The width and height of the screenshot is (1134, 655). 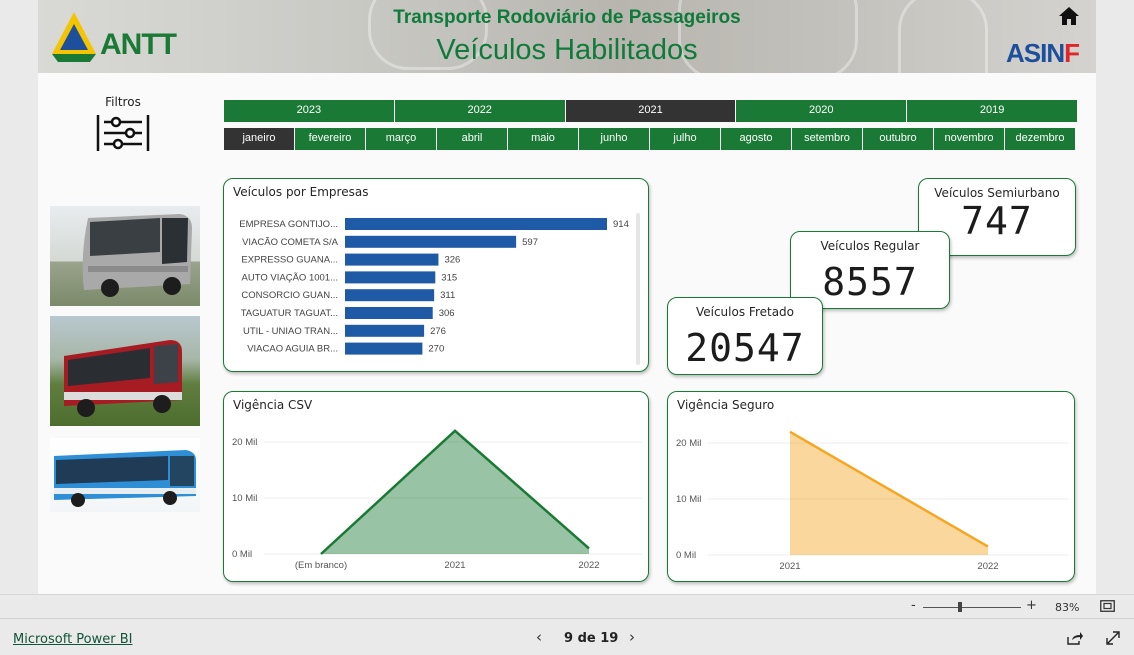 What do you see at coordinates (898, 139) in the screenshot?
I see `month-button-outubro: outubro` at bounding box center [898, 139].